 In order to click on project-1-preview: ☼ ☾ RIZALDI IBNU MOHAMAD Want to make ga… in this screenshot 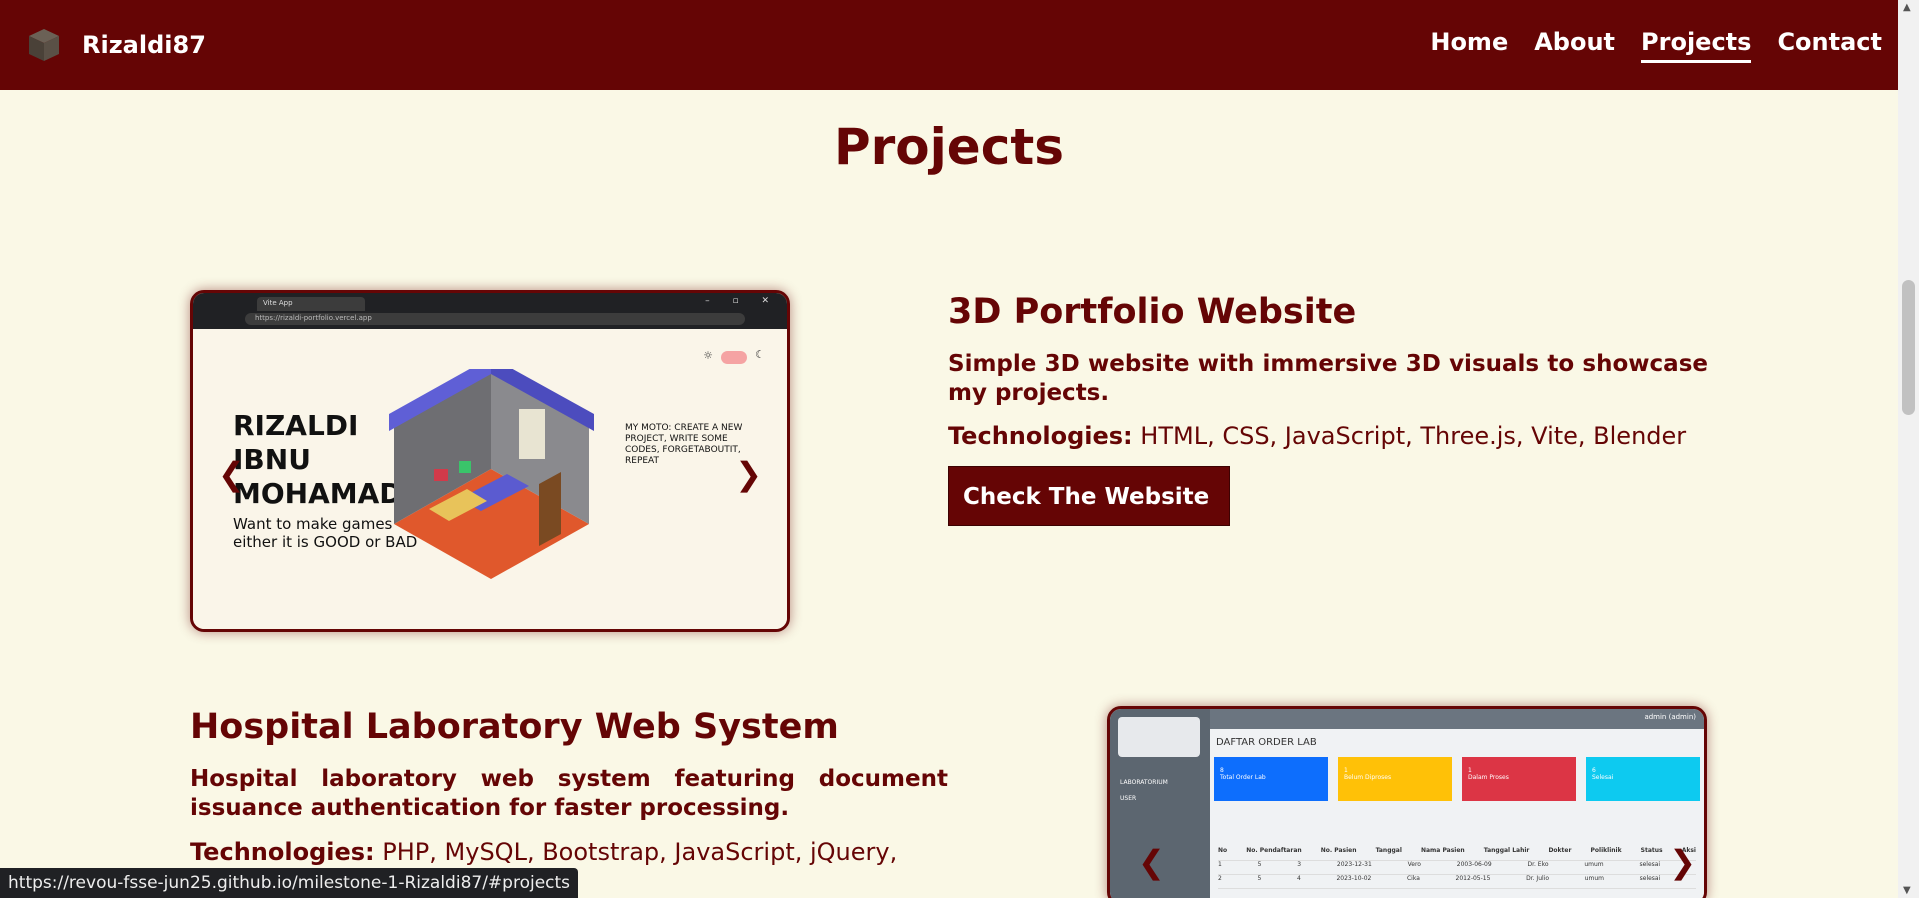, I will do `click(490, 479)`.